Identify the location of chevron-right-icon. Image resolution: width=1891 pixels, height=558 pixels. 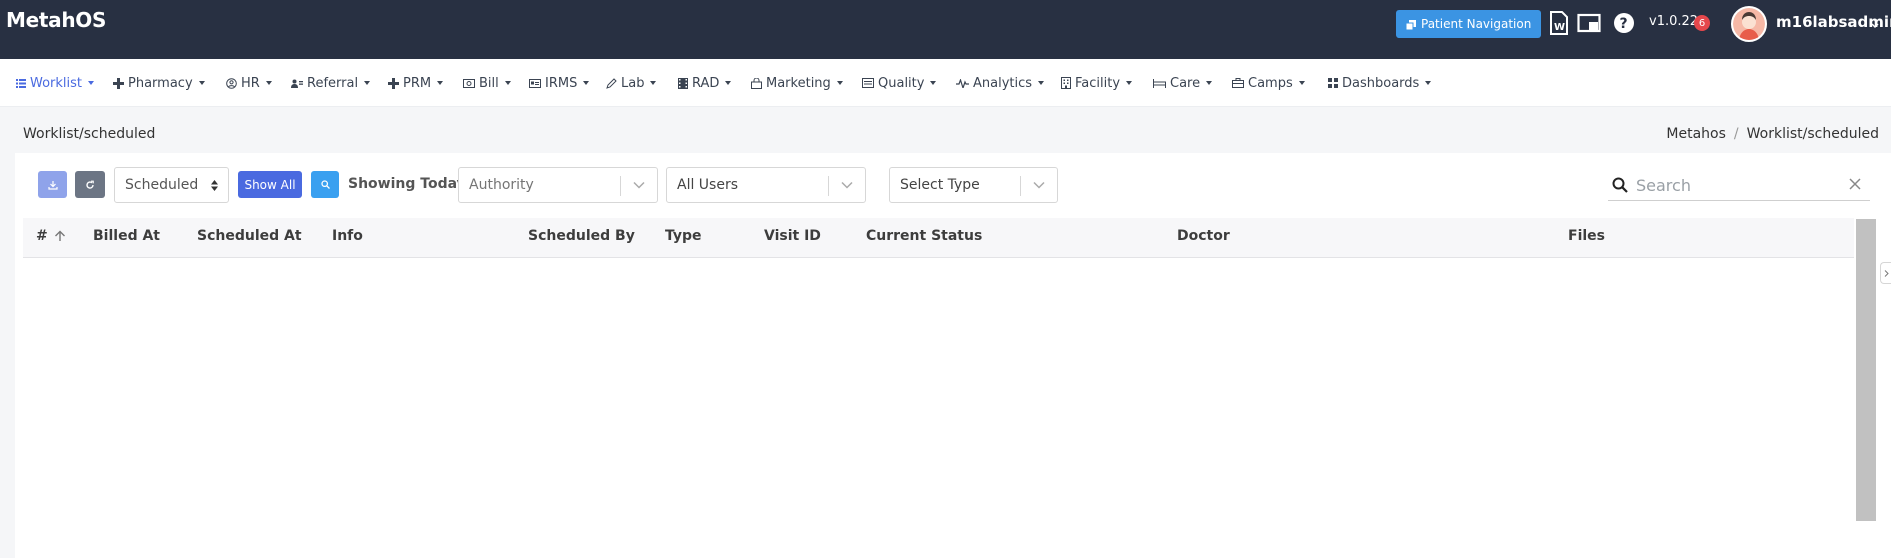
(1886, 273).